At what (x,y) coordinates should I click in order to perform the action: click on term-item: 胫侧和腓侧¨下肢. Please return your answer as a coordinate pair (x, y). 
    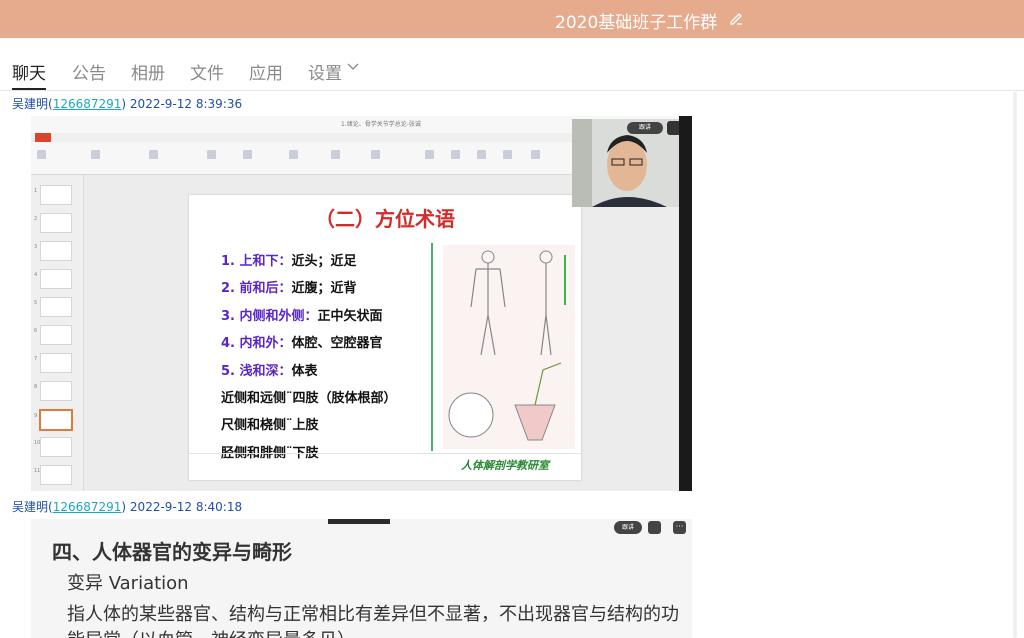
    Looking at the image, I should click on (270, 453).